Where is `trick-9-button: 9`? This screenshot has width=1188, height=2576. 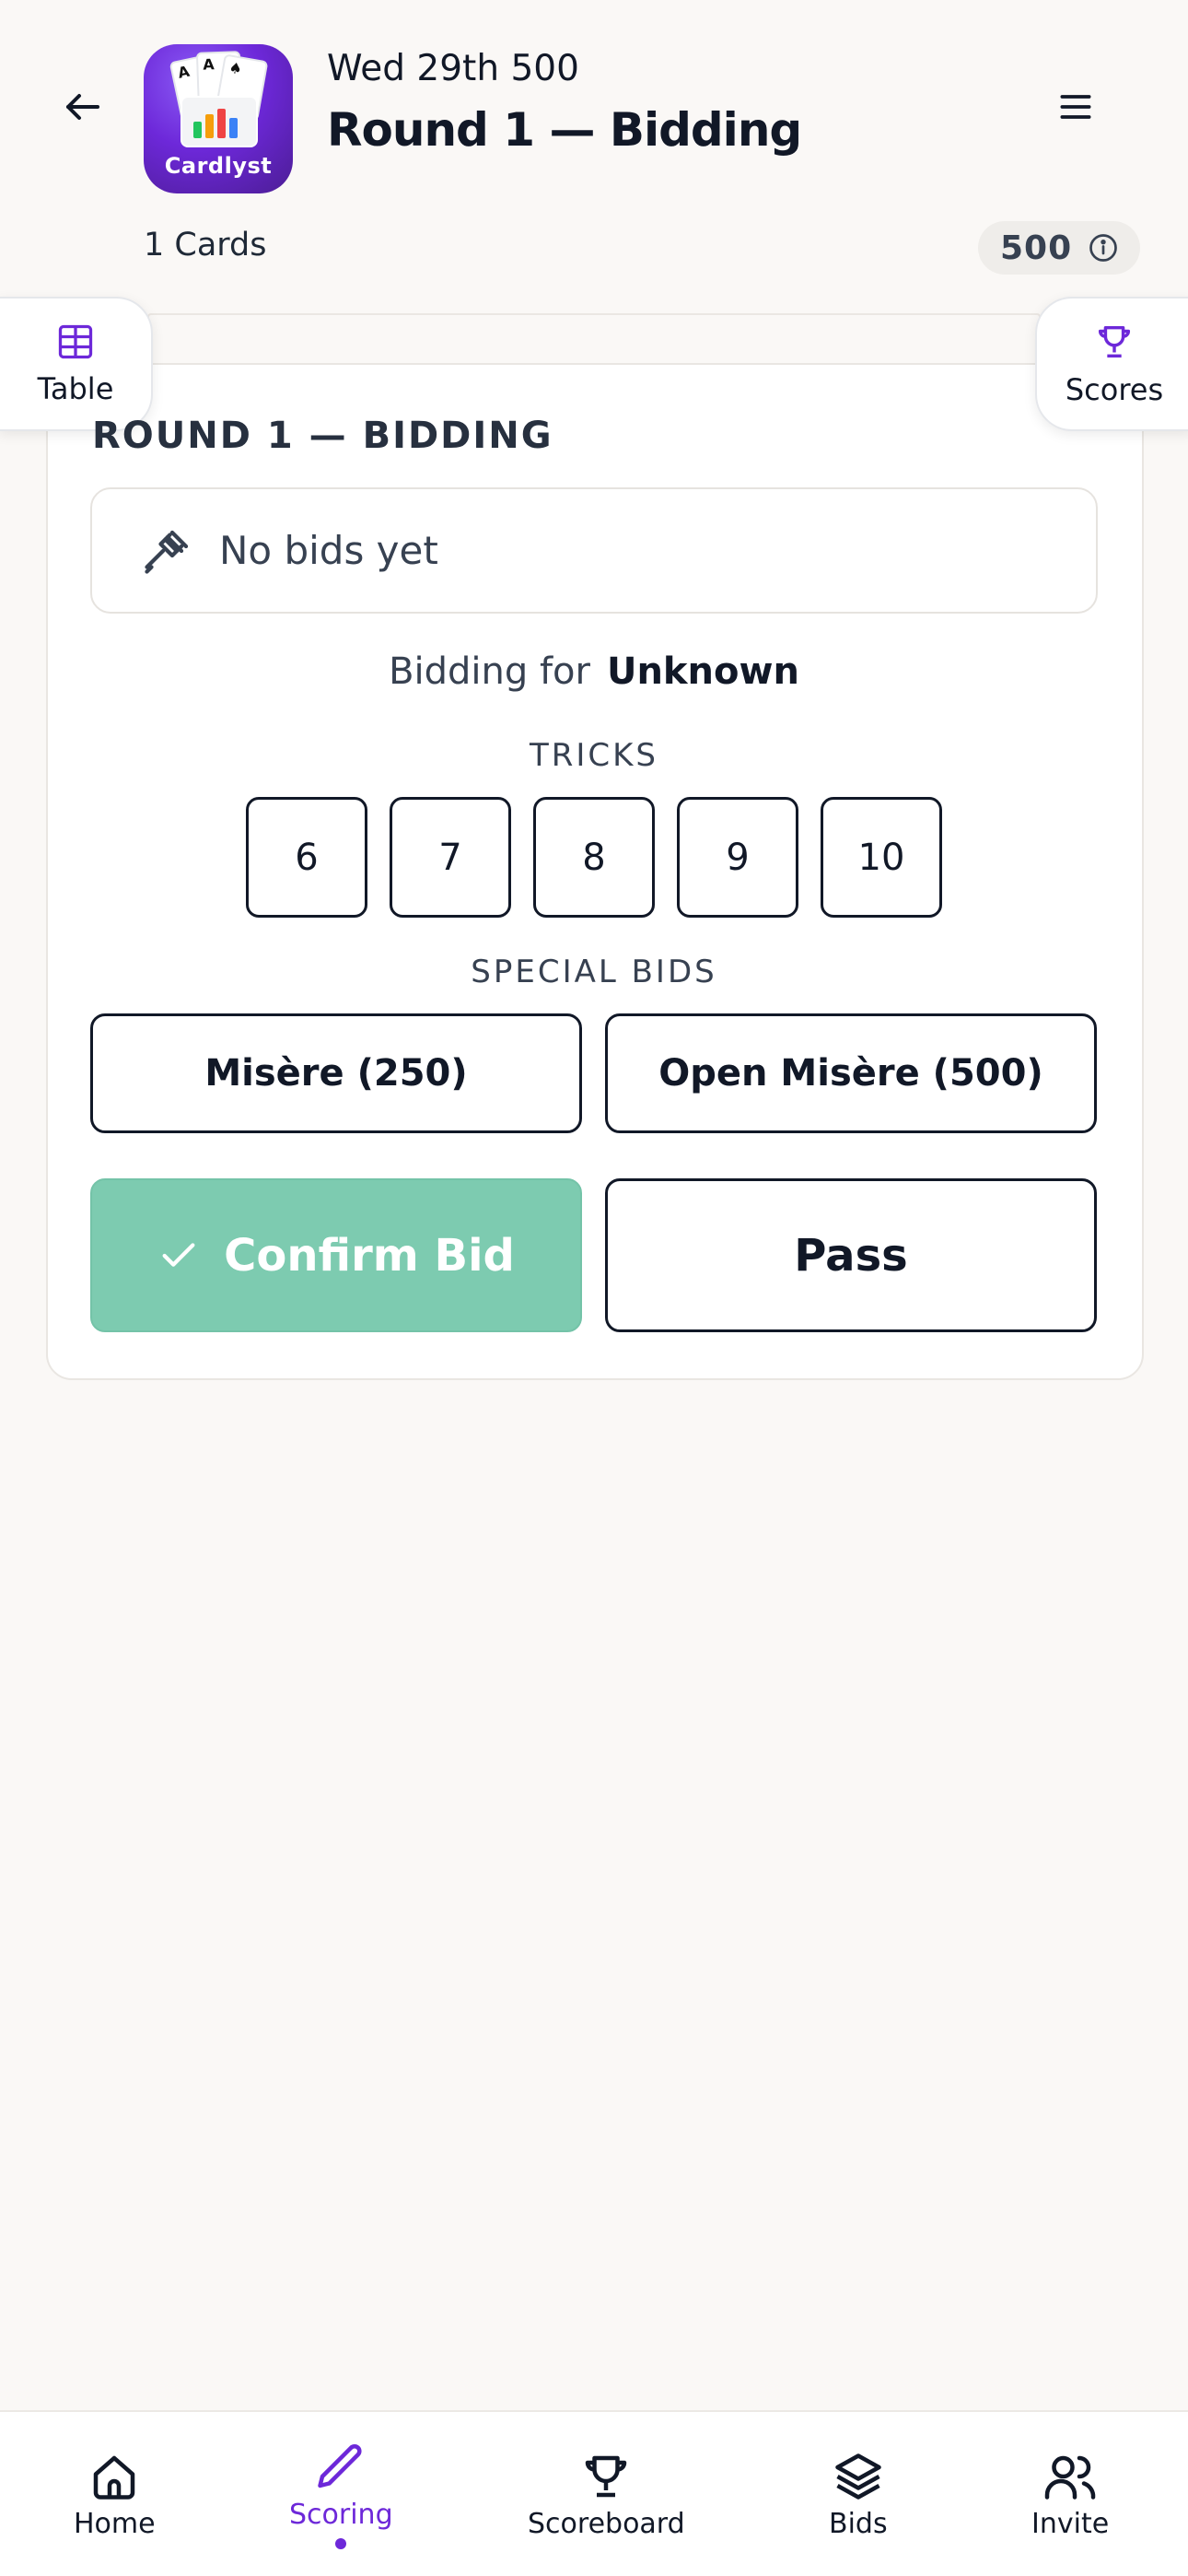
trick-9-button: 9 is located at coordinates (737, 857).